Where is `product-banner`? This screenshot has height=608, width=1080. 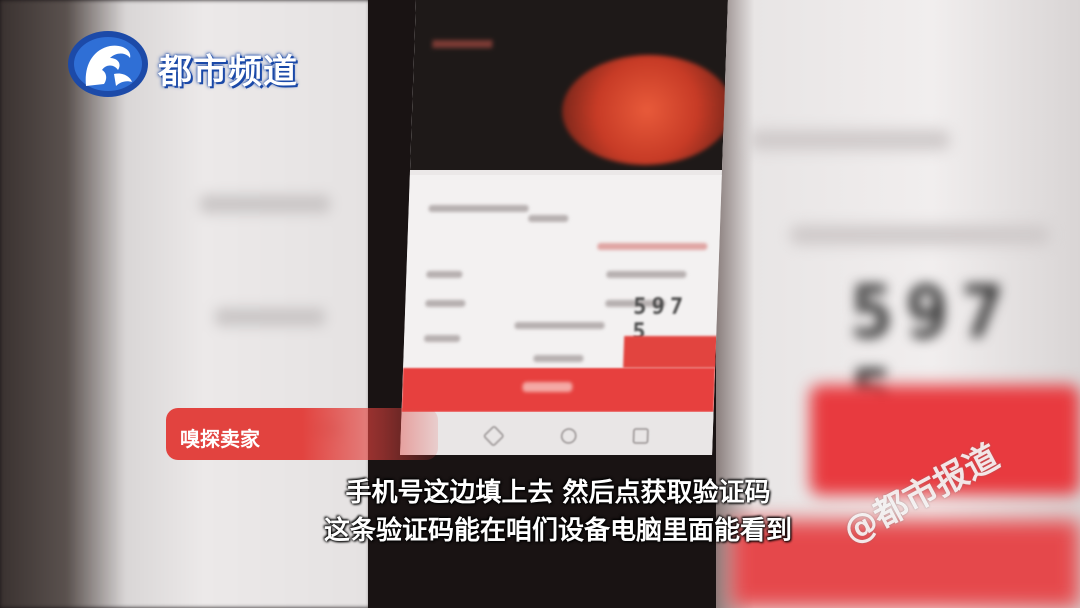
product-banner is located at coordinates (569, 85).